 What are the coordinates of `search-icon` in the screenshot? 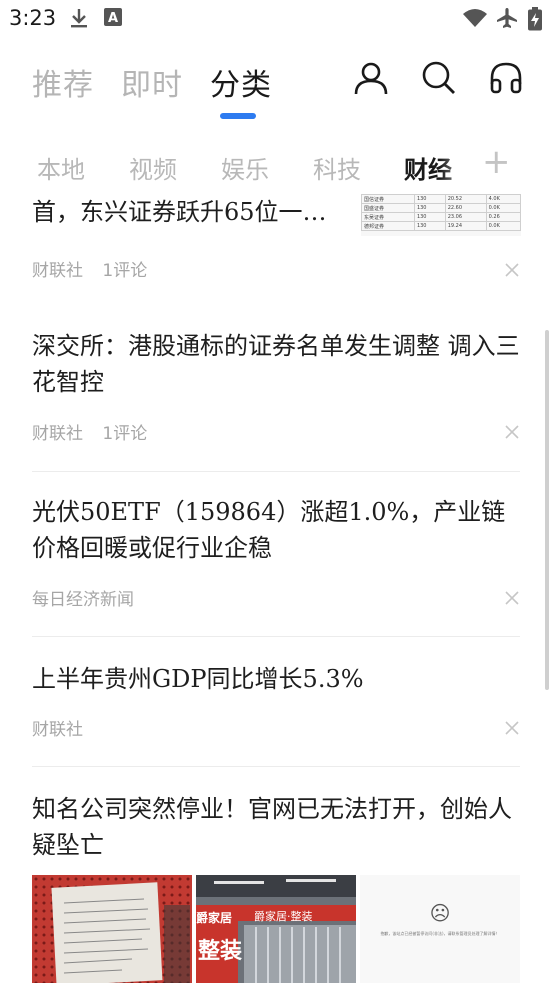 It's located at (439, 78).